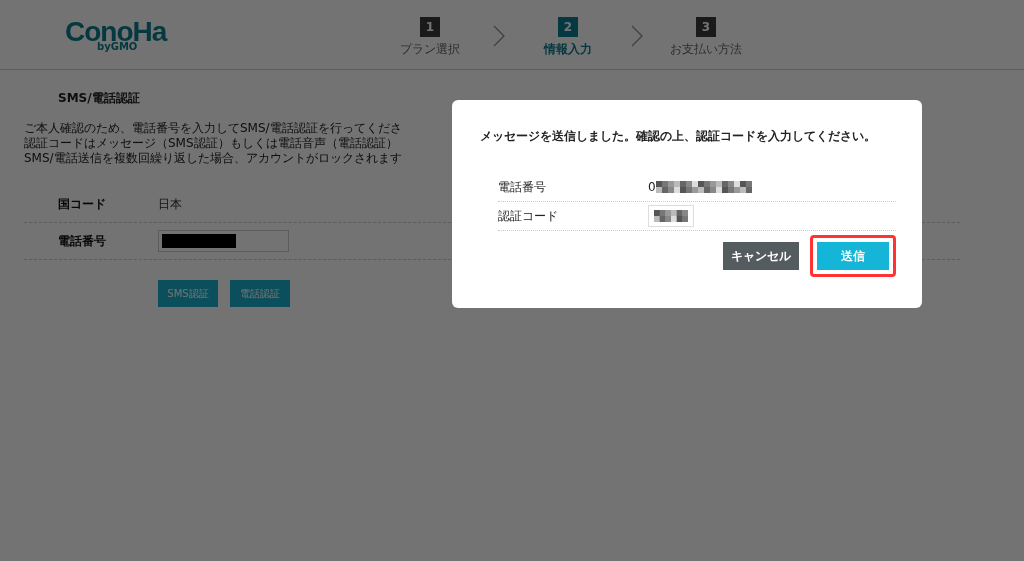  Describe the element at coordinates (761, 256) in the screenshot. I see `cancel-button: キャンセル` at that location.